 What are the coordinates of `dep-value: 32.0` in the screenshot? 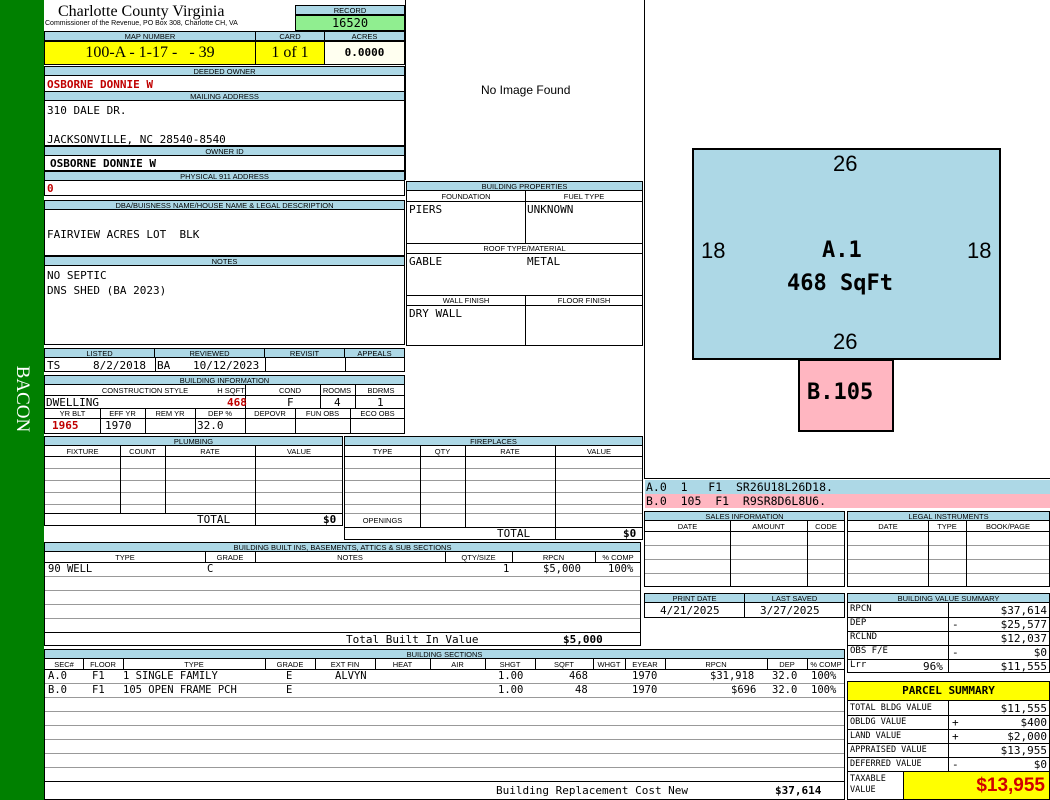 It's located at (210, 425).